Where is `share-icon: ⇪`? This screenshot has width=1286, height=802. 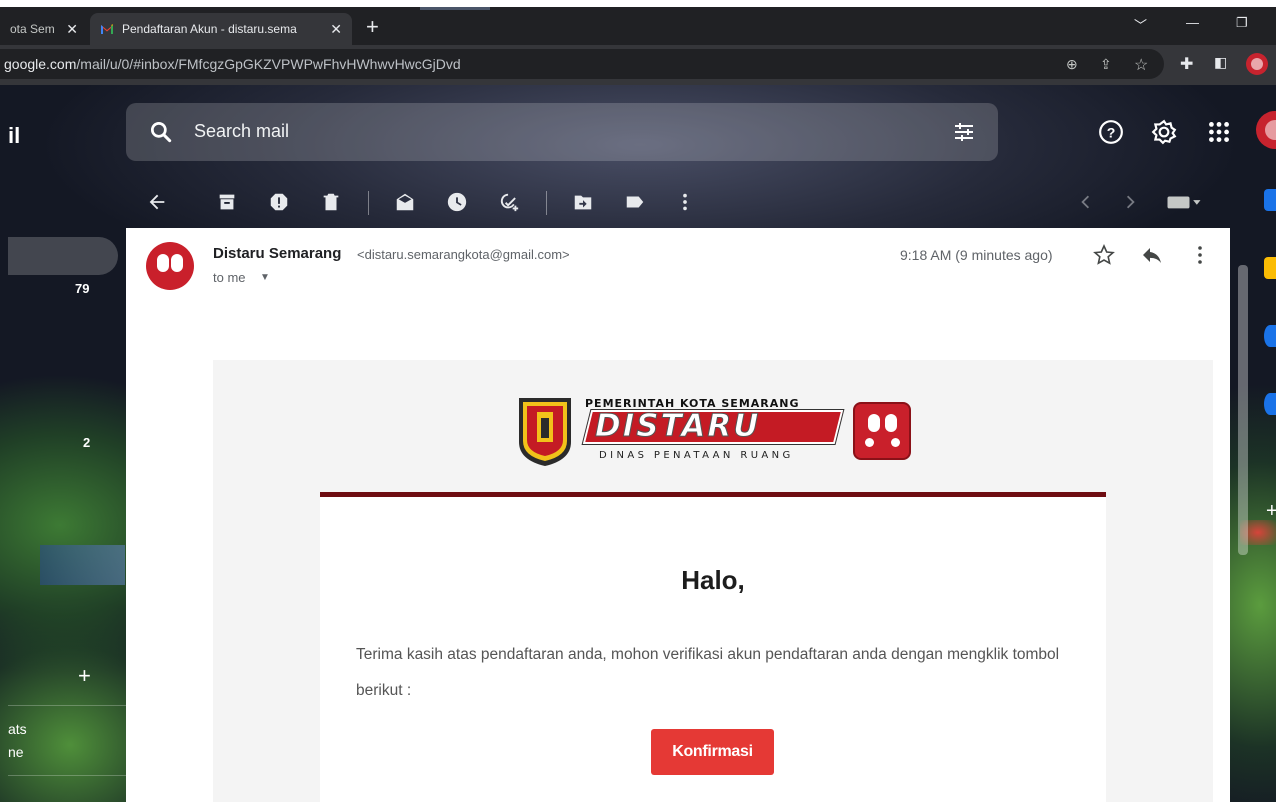 share-icon: ⇪ is located at coordinates (1106, 64).